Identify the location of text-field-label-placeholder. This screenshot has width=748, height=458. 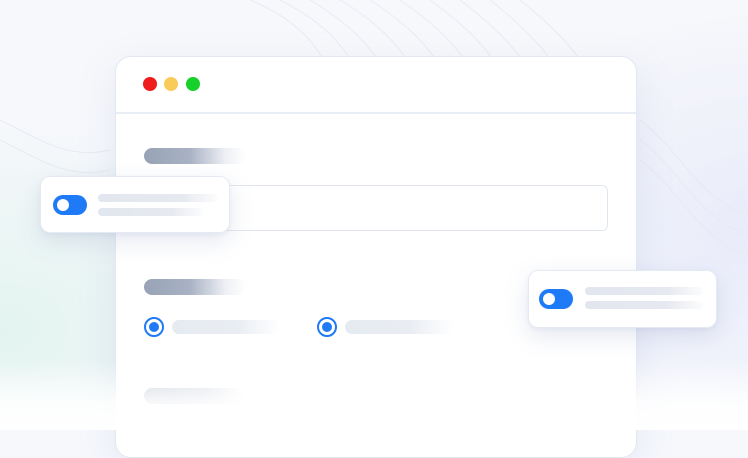
(195, 156).